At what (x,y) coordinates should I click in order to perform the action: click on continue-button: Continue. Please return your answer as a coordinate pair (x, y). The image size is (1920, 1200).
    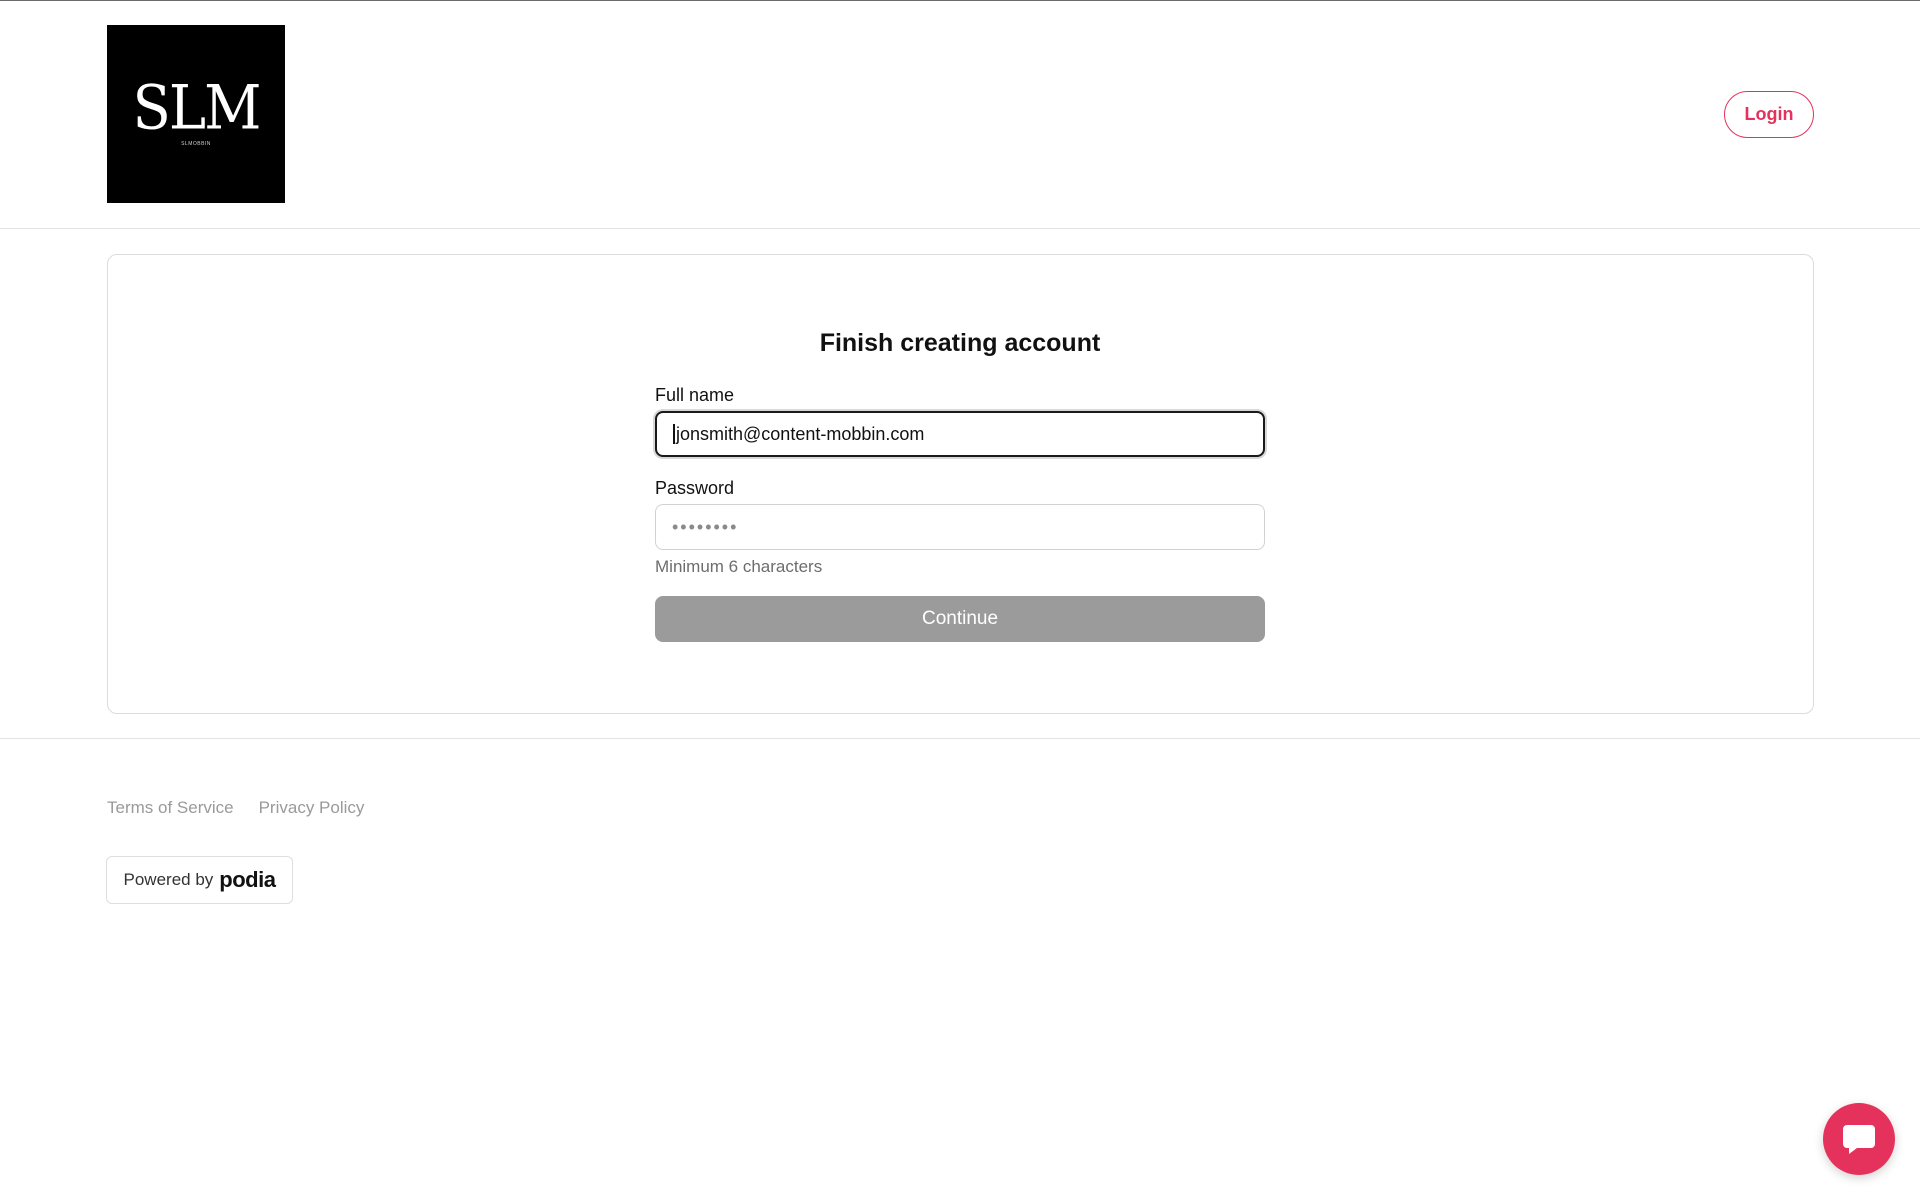
    Looking at the image, I should click on (960, 619).